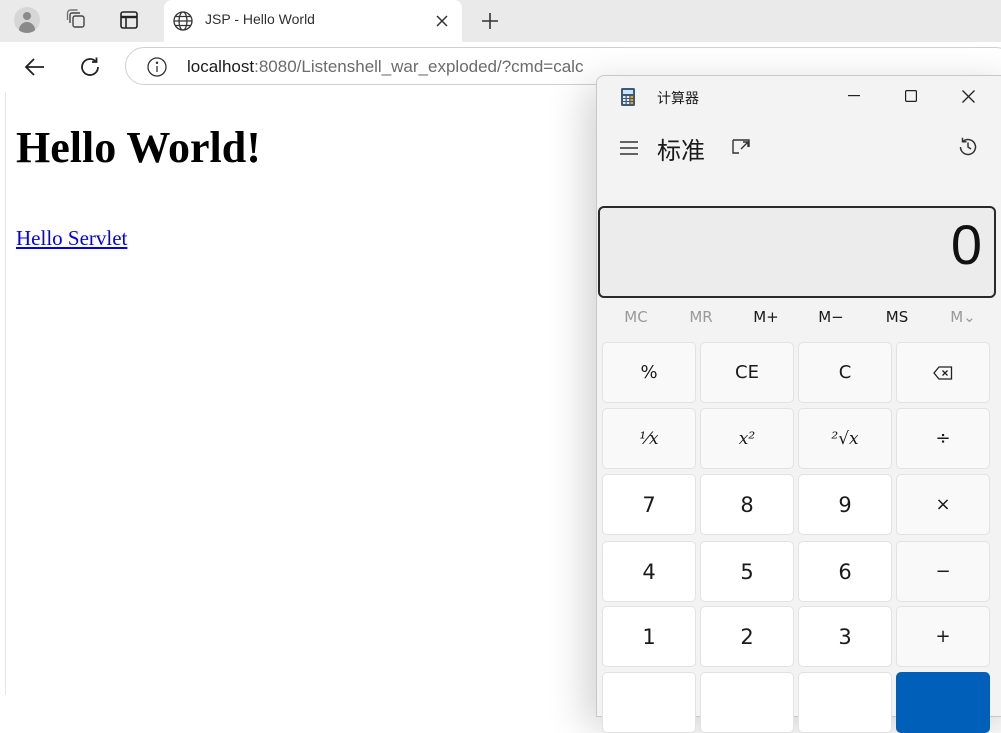 This screenshot has height=733, width=1001. I want to click on memory-row: MC MR M+ M− MS M⌄, so click(797, 319).